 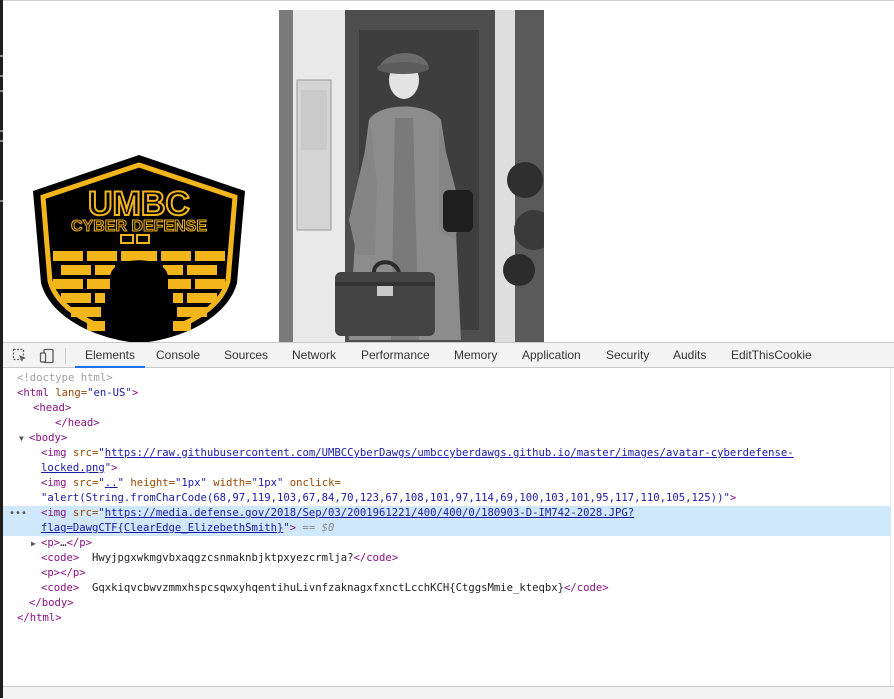 I want to click on expand-triangle-icon: ▼, so click(x=24, y=438).